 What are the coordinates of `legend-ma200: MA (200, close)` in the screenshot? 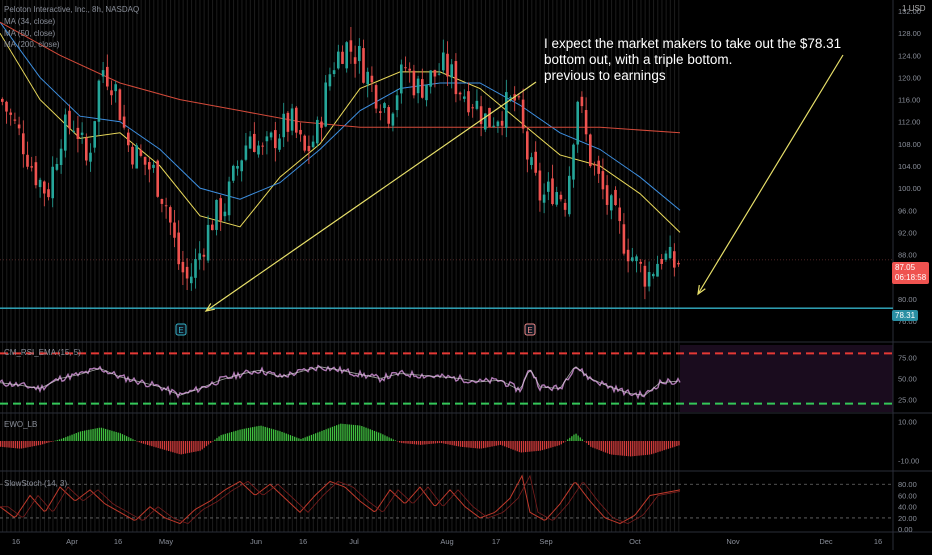 It's located at (32, 44).